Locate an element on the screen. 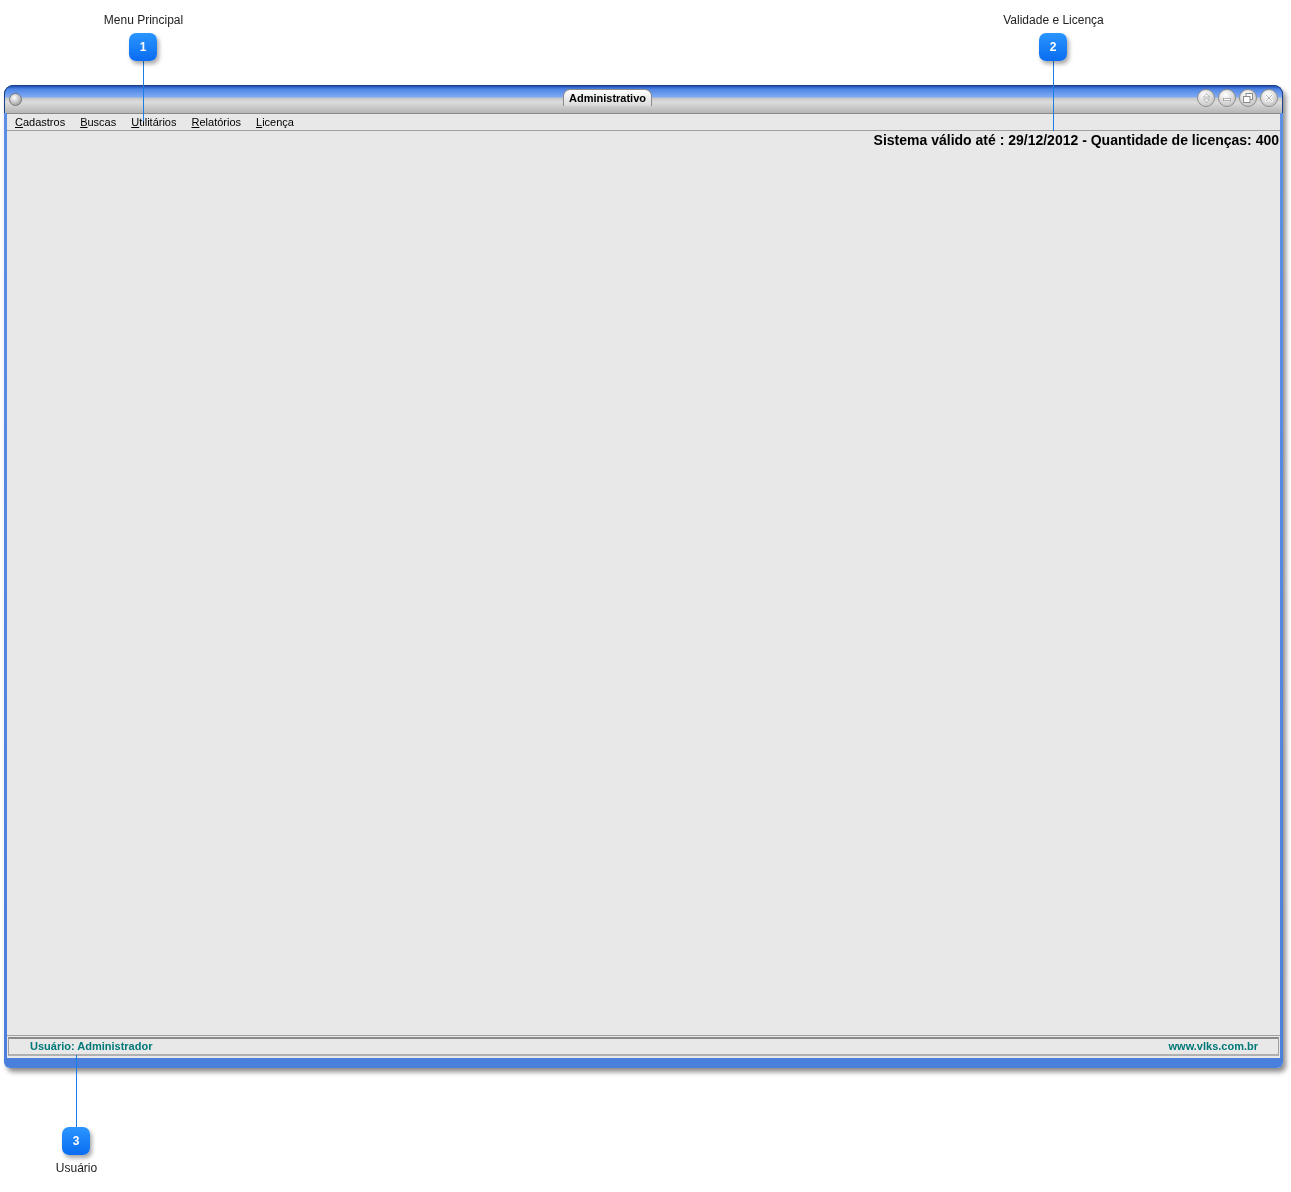  menu-item: Cadastros is located at coordinates (40, 122).